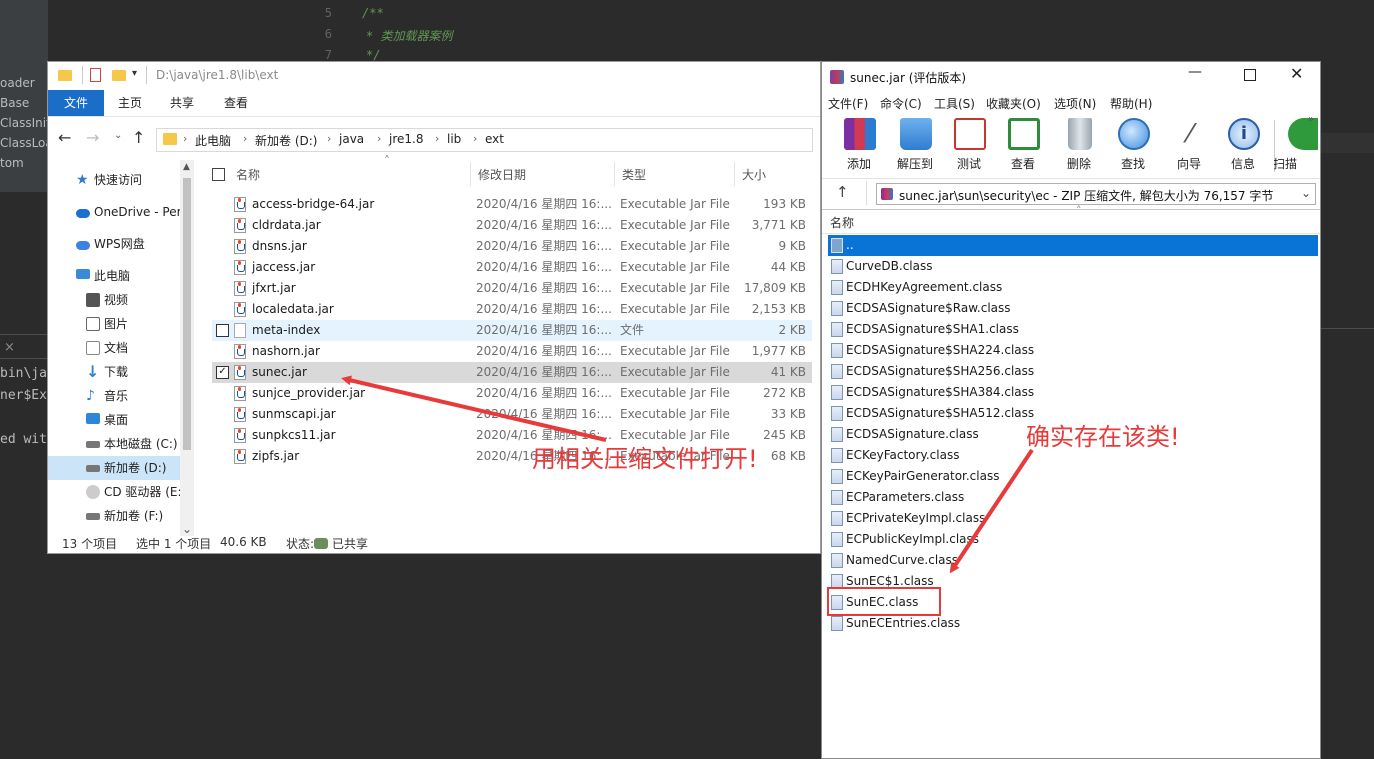 The image size is (1374, 759). What do you see at coordinates (687, 474) in the screenshot?
I see `annotation-arrows` at bounding box center [687, 474].